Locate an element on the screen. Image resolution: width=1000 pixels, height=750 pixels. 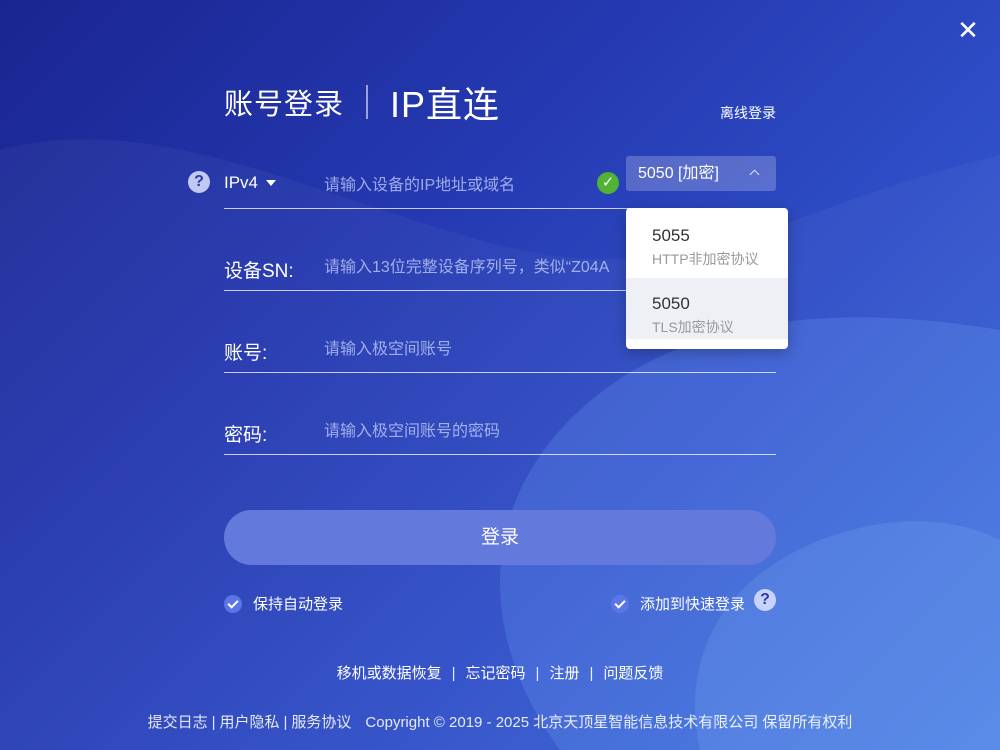
tab-divider is located at coordinates (367, 102).